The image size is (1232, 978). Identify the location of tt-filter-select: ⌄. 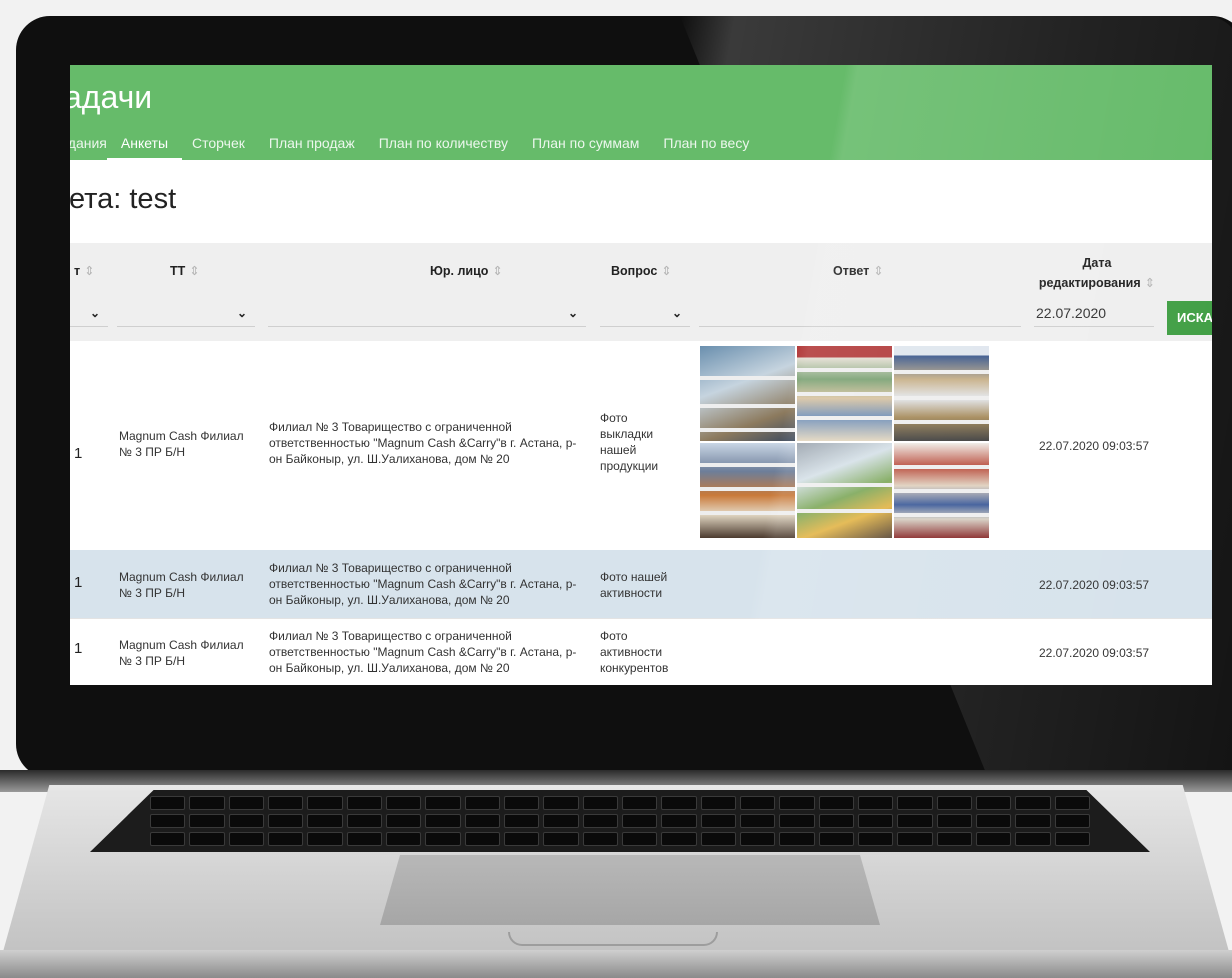
(186, 313).